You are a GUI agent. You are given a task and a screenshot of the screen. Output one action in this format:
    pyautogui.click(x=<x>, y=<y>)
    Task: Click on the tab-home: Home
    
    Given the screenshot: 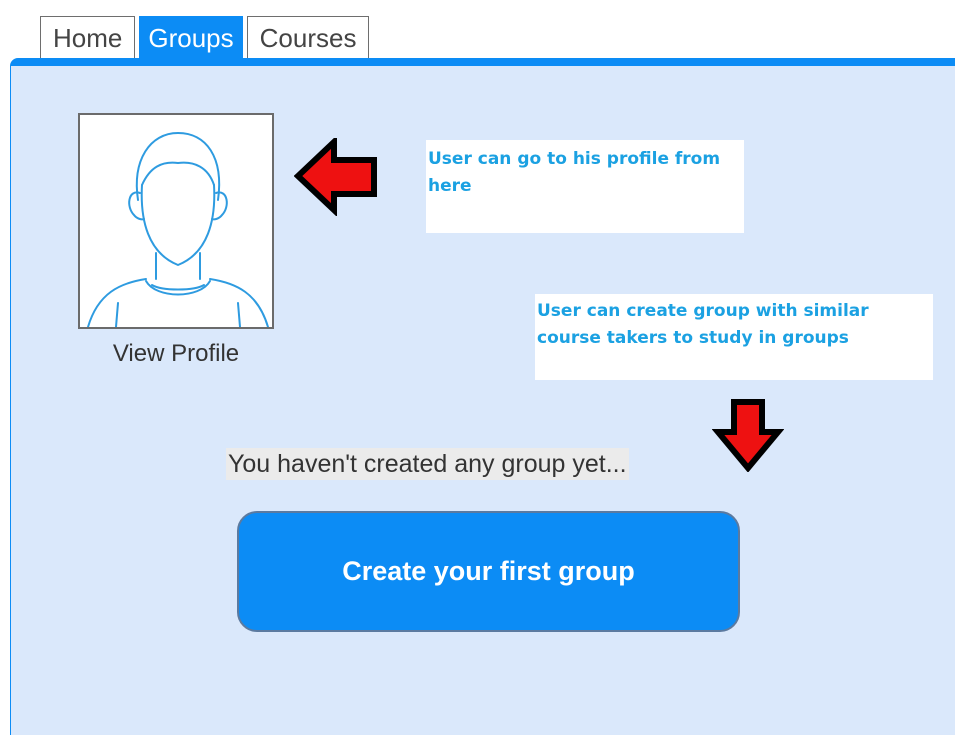 What is the action you would take?
    pyautogui.click(x=88, y=38)
    